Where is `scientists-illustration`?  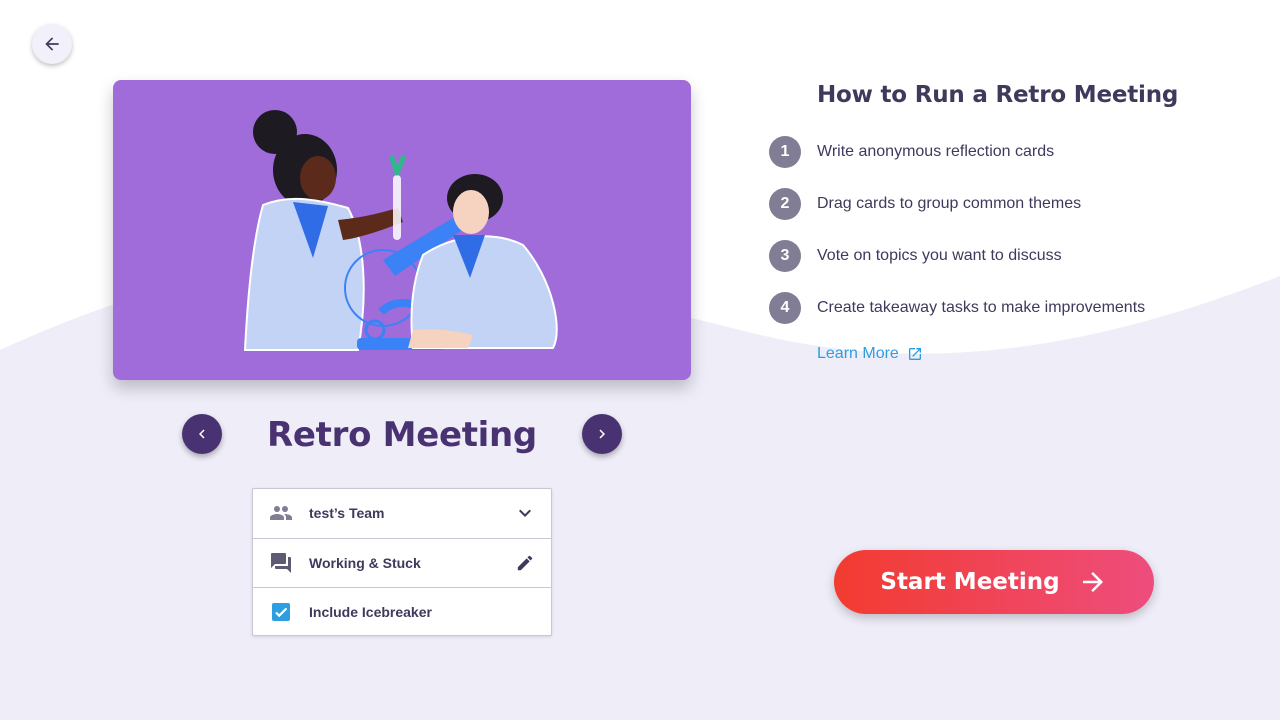 scientists-illustration is located at coordinates (400, 230).